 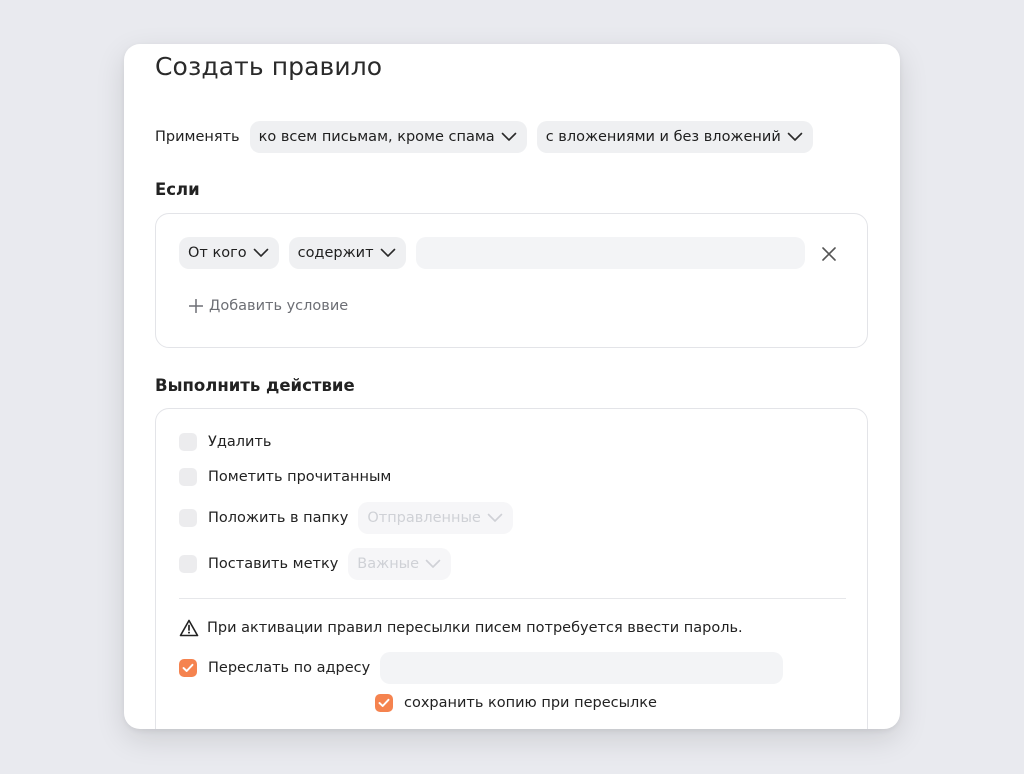 I want to click on attachments-value: с вложениями и без вложений, so click(x=663, y=137).